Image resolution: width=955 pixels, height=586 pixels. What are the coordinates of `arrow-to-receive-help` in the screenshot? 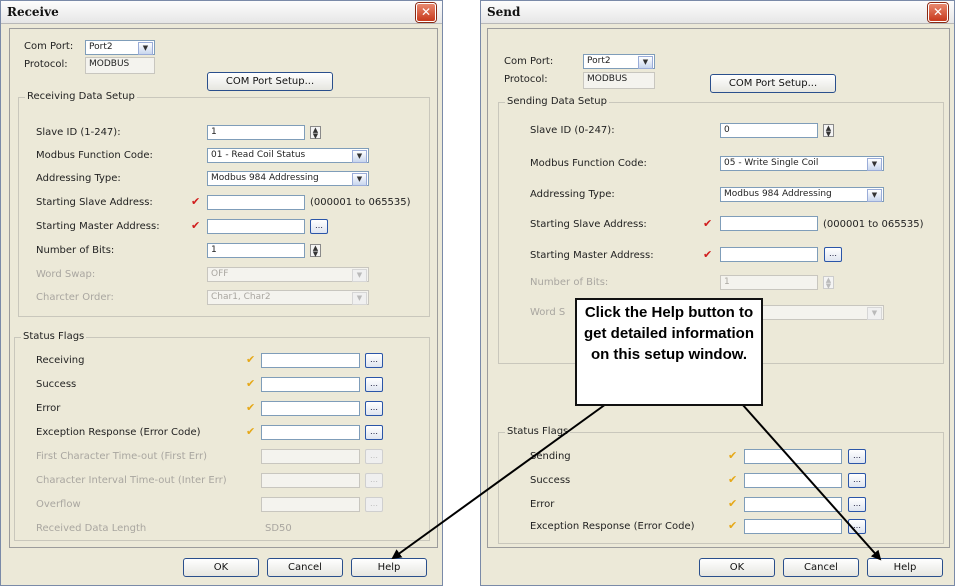 It's located at (499, 481).